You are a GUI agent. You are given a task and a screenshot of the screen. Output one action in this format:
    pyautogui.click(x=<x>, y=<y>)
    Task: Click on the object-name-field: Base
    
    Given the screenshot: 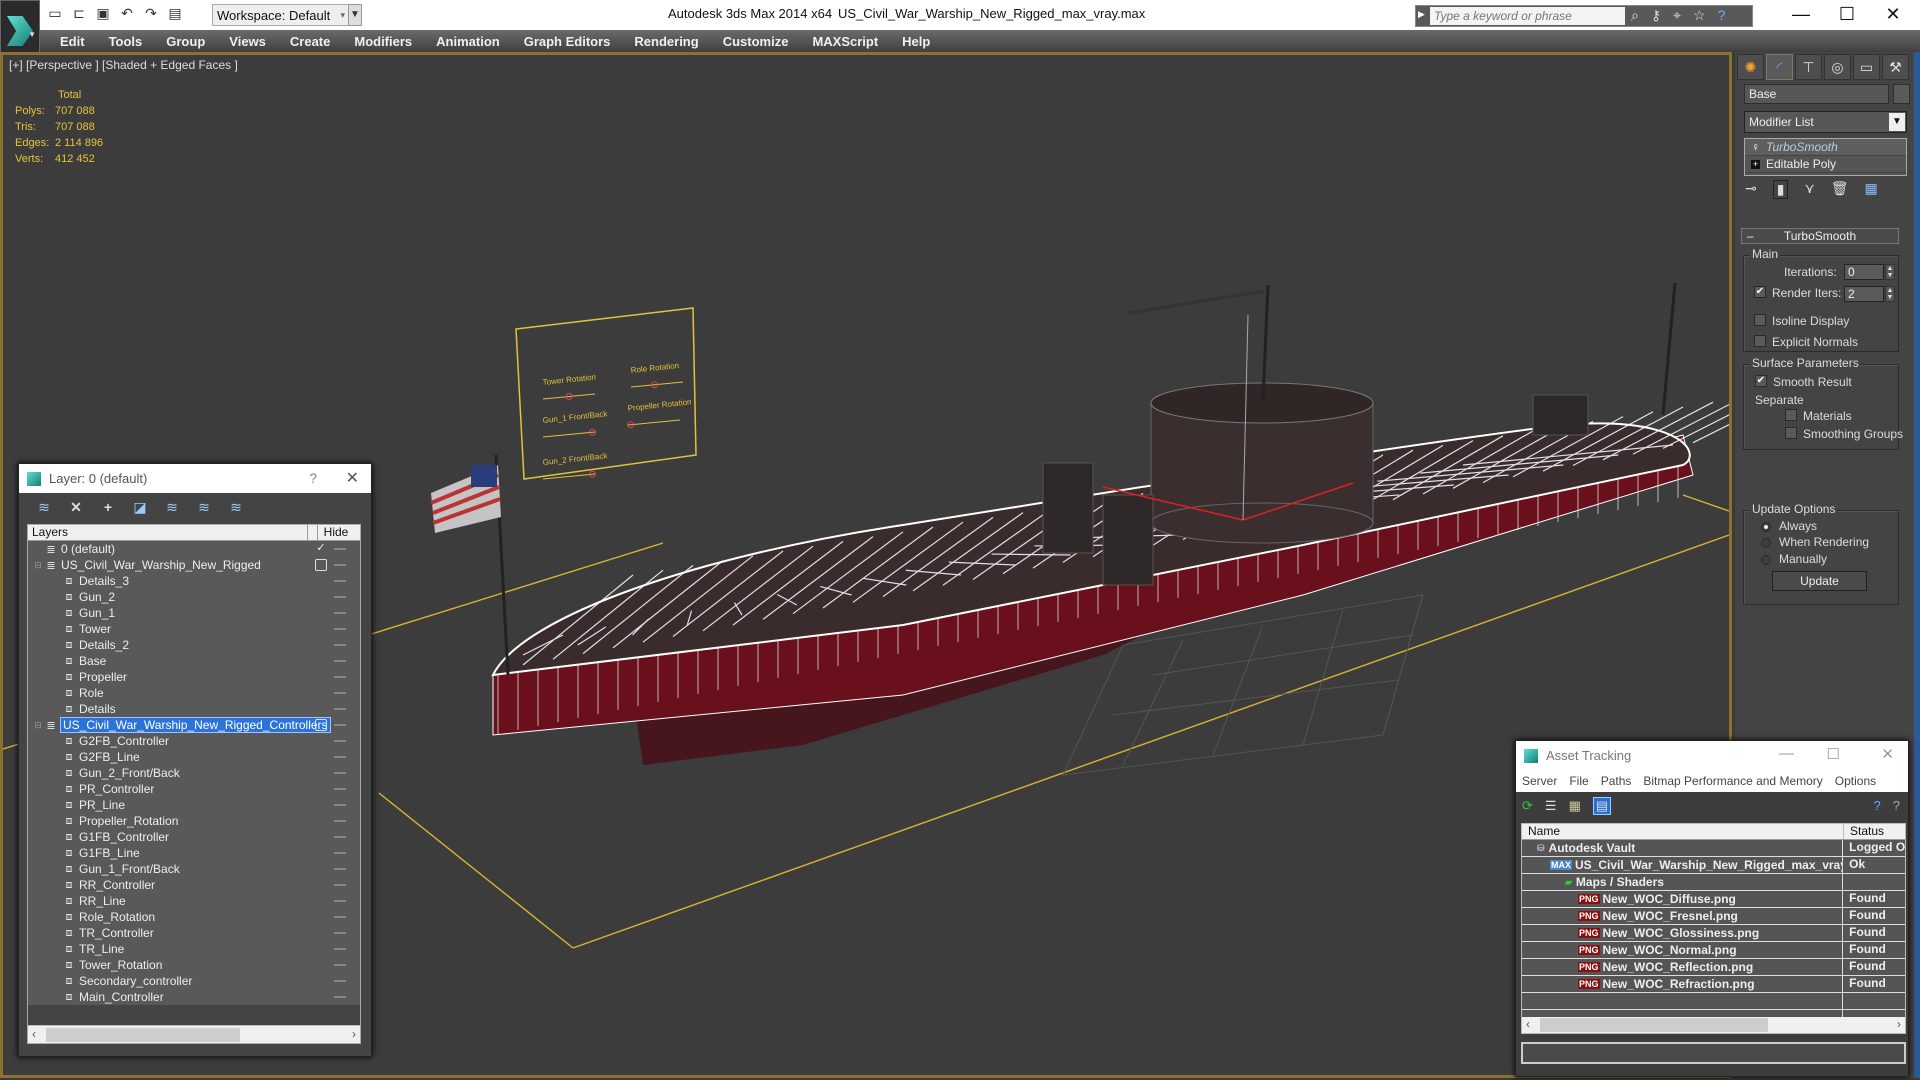 What is the action you would take?
    pyautogui.click(x=1816, y=94)
    